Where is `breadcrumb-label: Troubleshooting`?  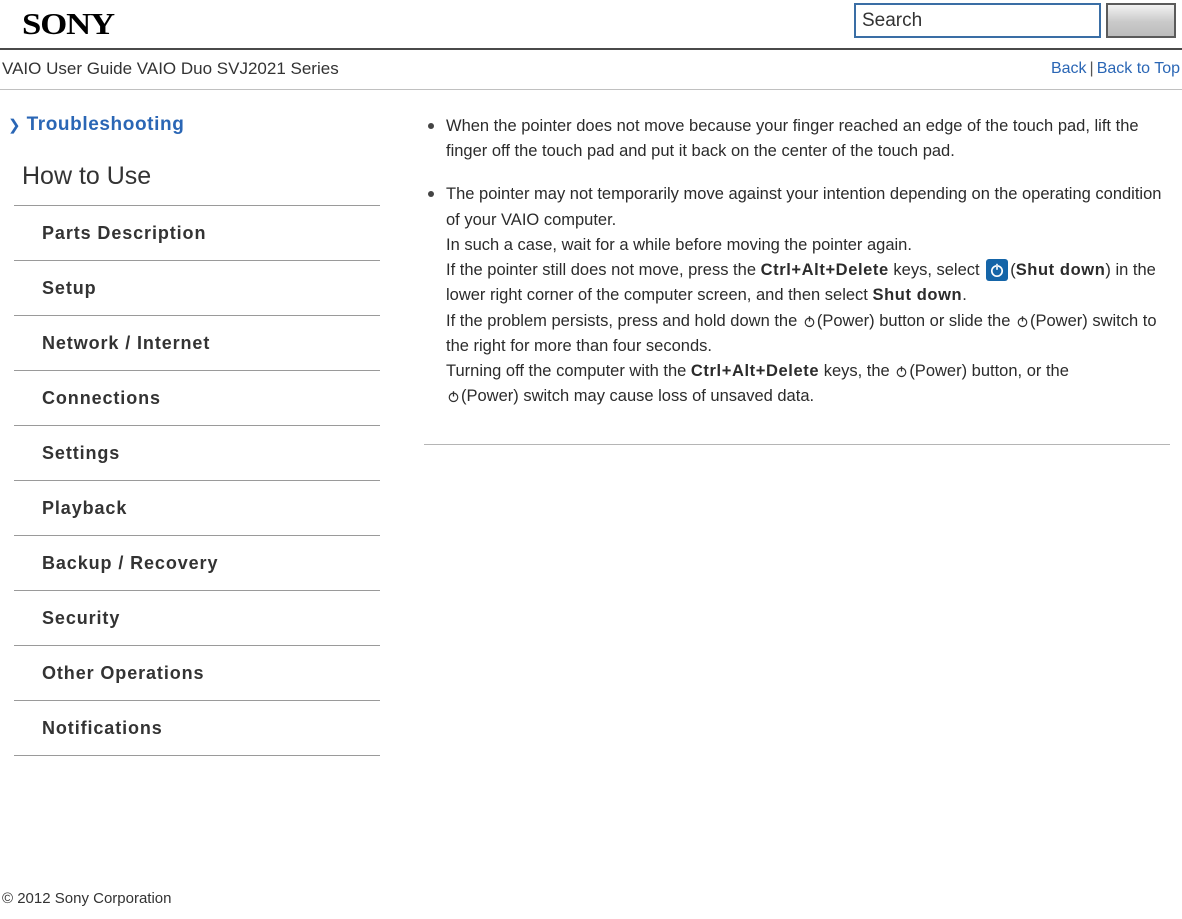
breadcrumb-label: Troubleshooting is located at coordinates (106, 125).